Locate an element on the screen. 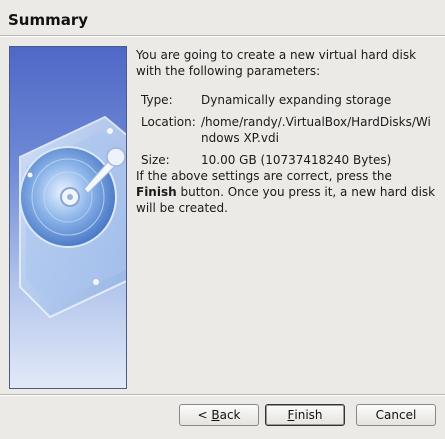  bottom-divider is located at coordinates (222, 395).